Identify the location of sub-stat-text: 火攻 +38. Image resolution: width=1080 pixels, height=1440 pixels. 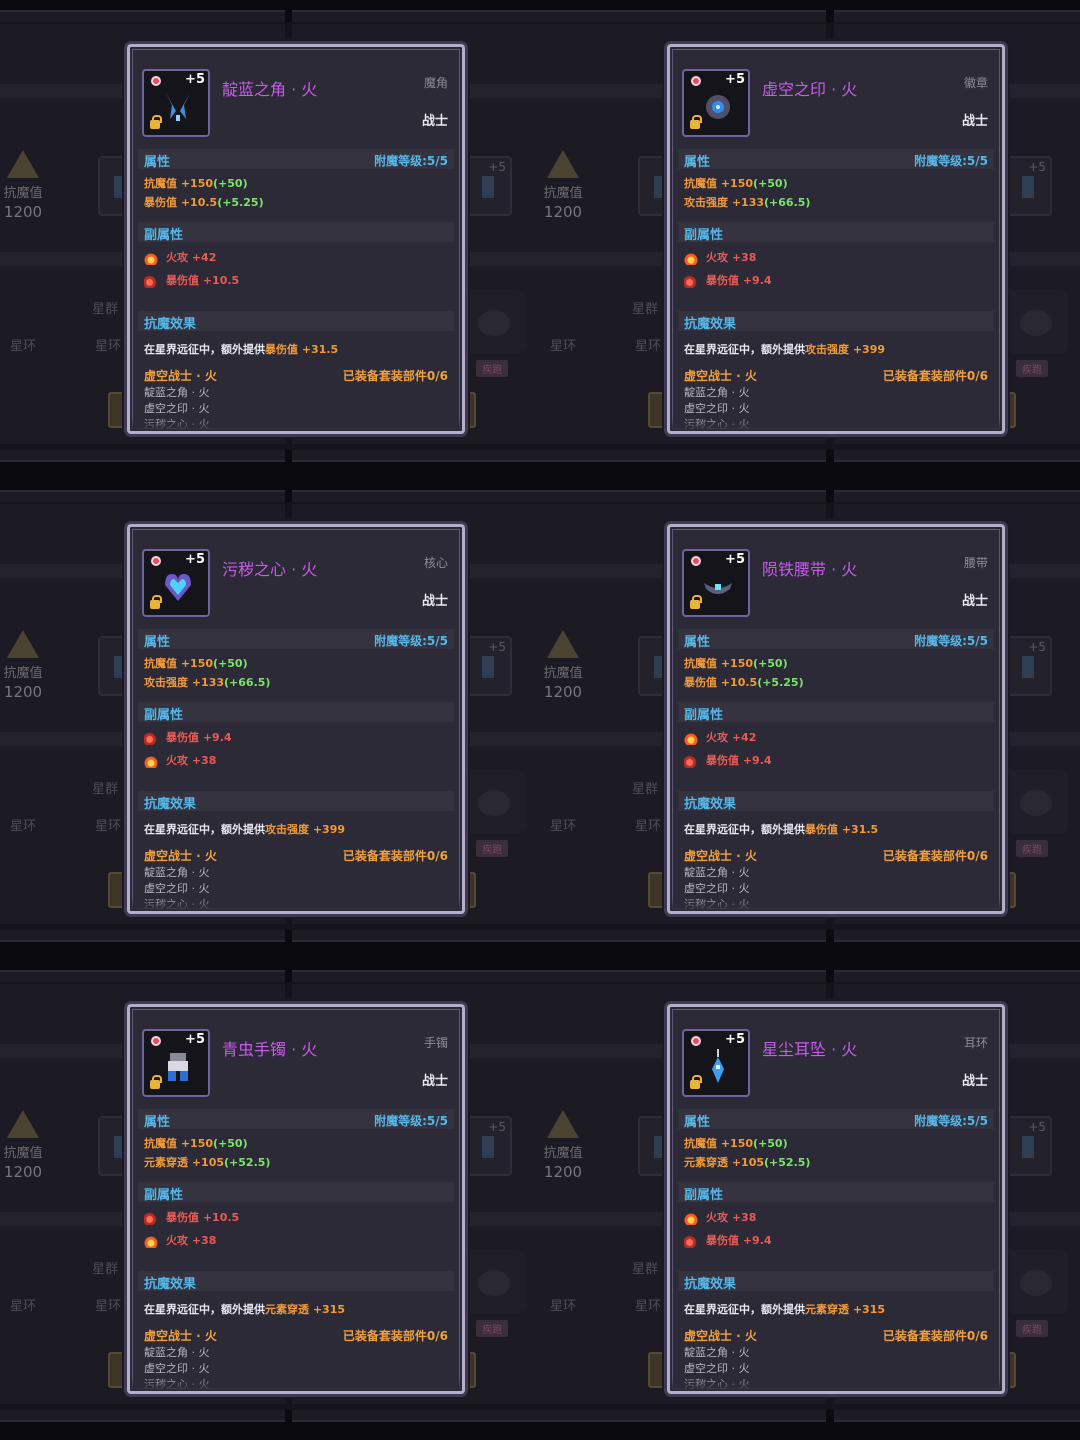
(731, 1217).